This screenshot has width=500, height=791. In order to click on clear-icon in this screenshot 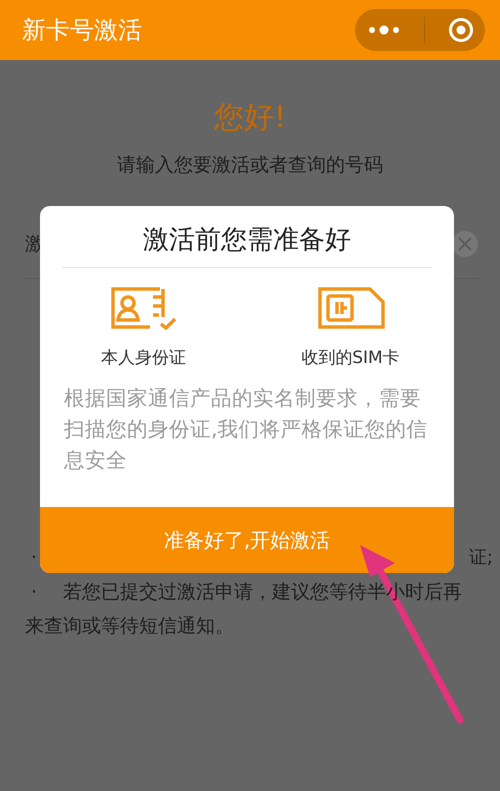, I will do `click(465, 244)`.